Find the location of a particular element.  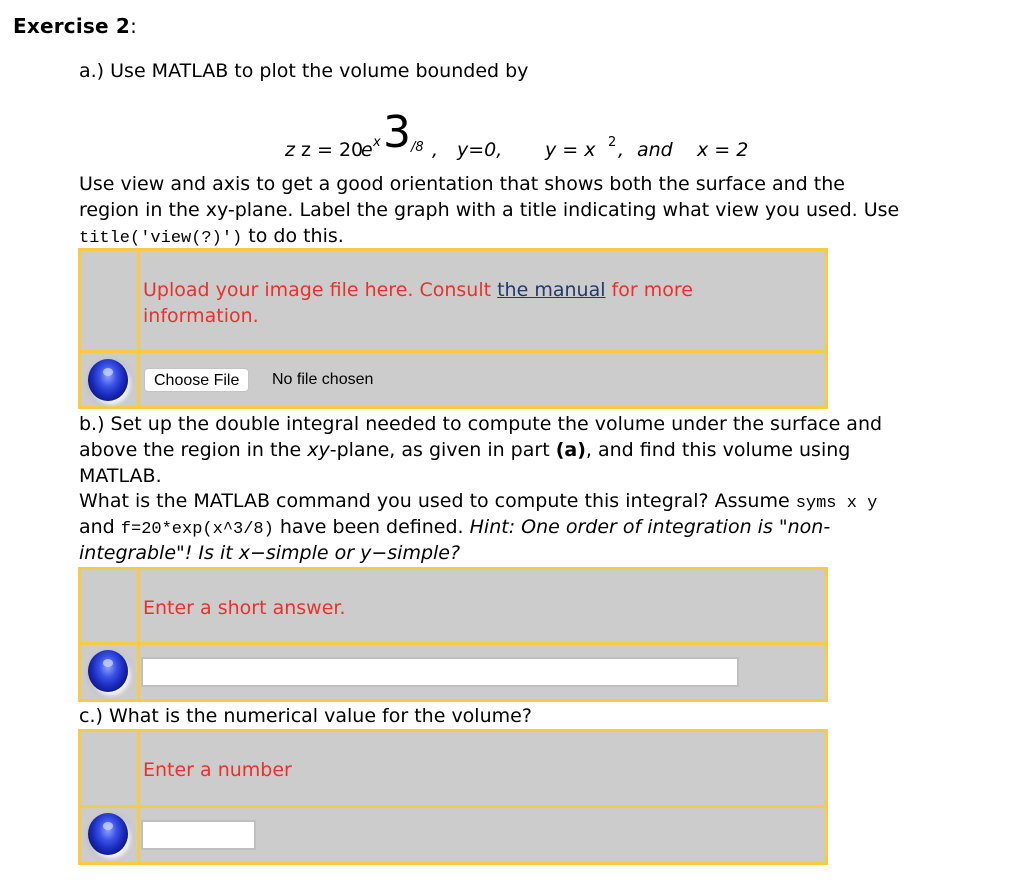

part-b-line2-b: -plane, as given in part is located at coordinates (442, 450).